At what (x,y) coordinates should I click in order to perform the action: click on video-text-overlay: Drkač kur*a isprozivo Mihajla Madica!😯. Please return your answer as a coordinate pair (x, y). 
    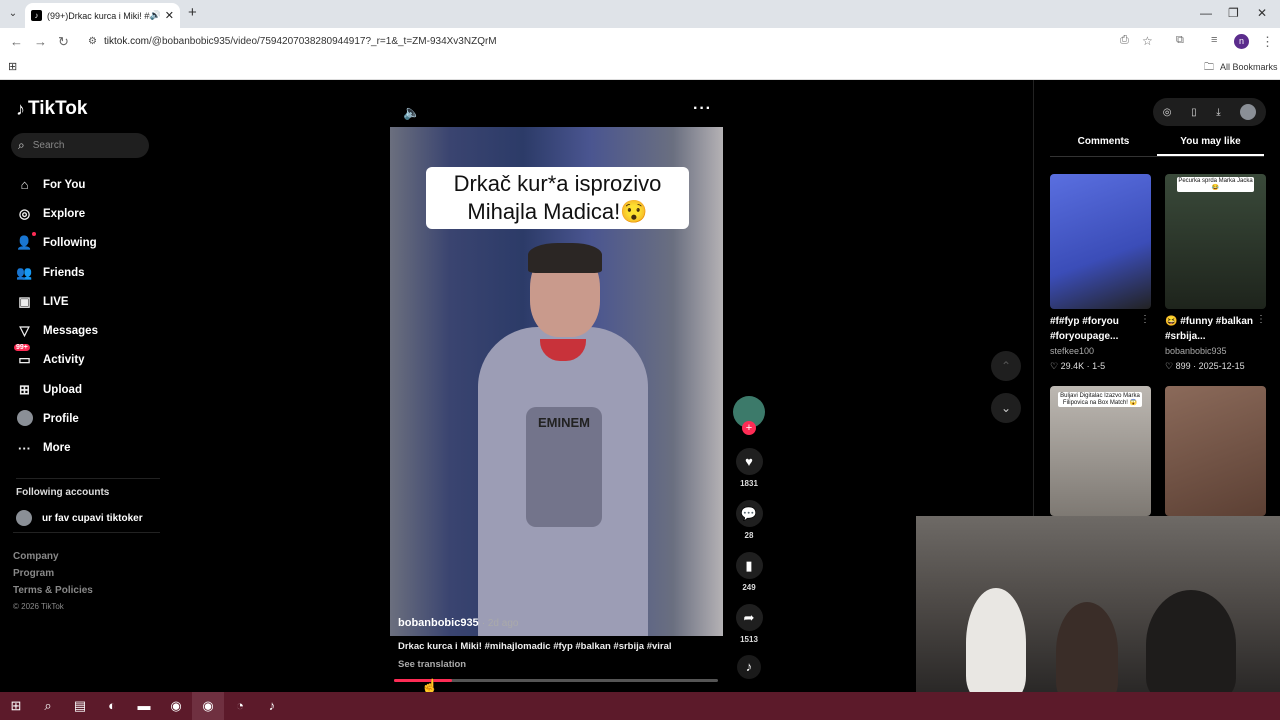
    Looking at the image, I should click on (557, 198).